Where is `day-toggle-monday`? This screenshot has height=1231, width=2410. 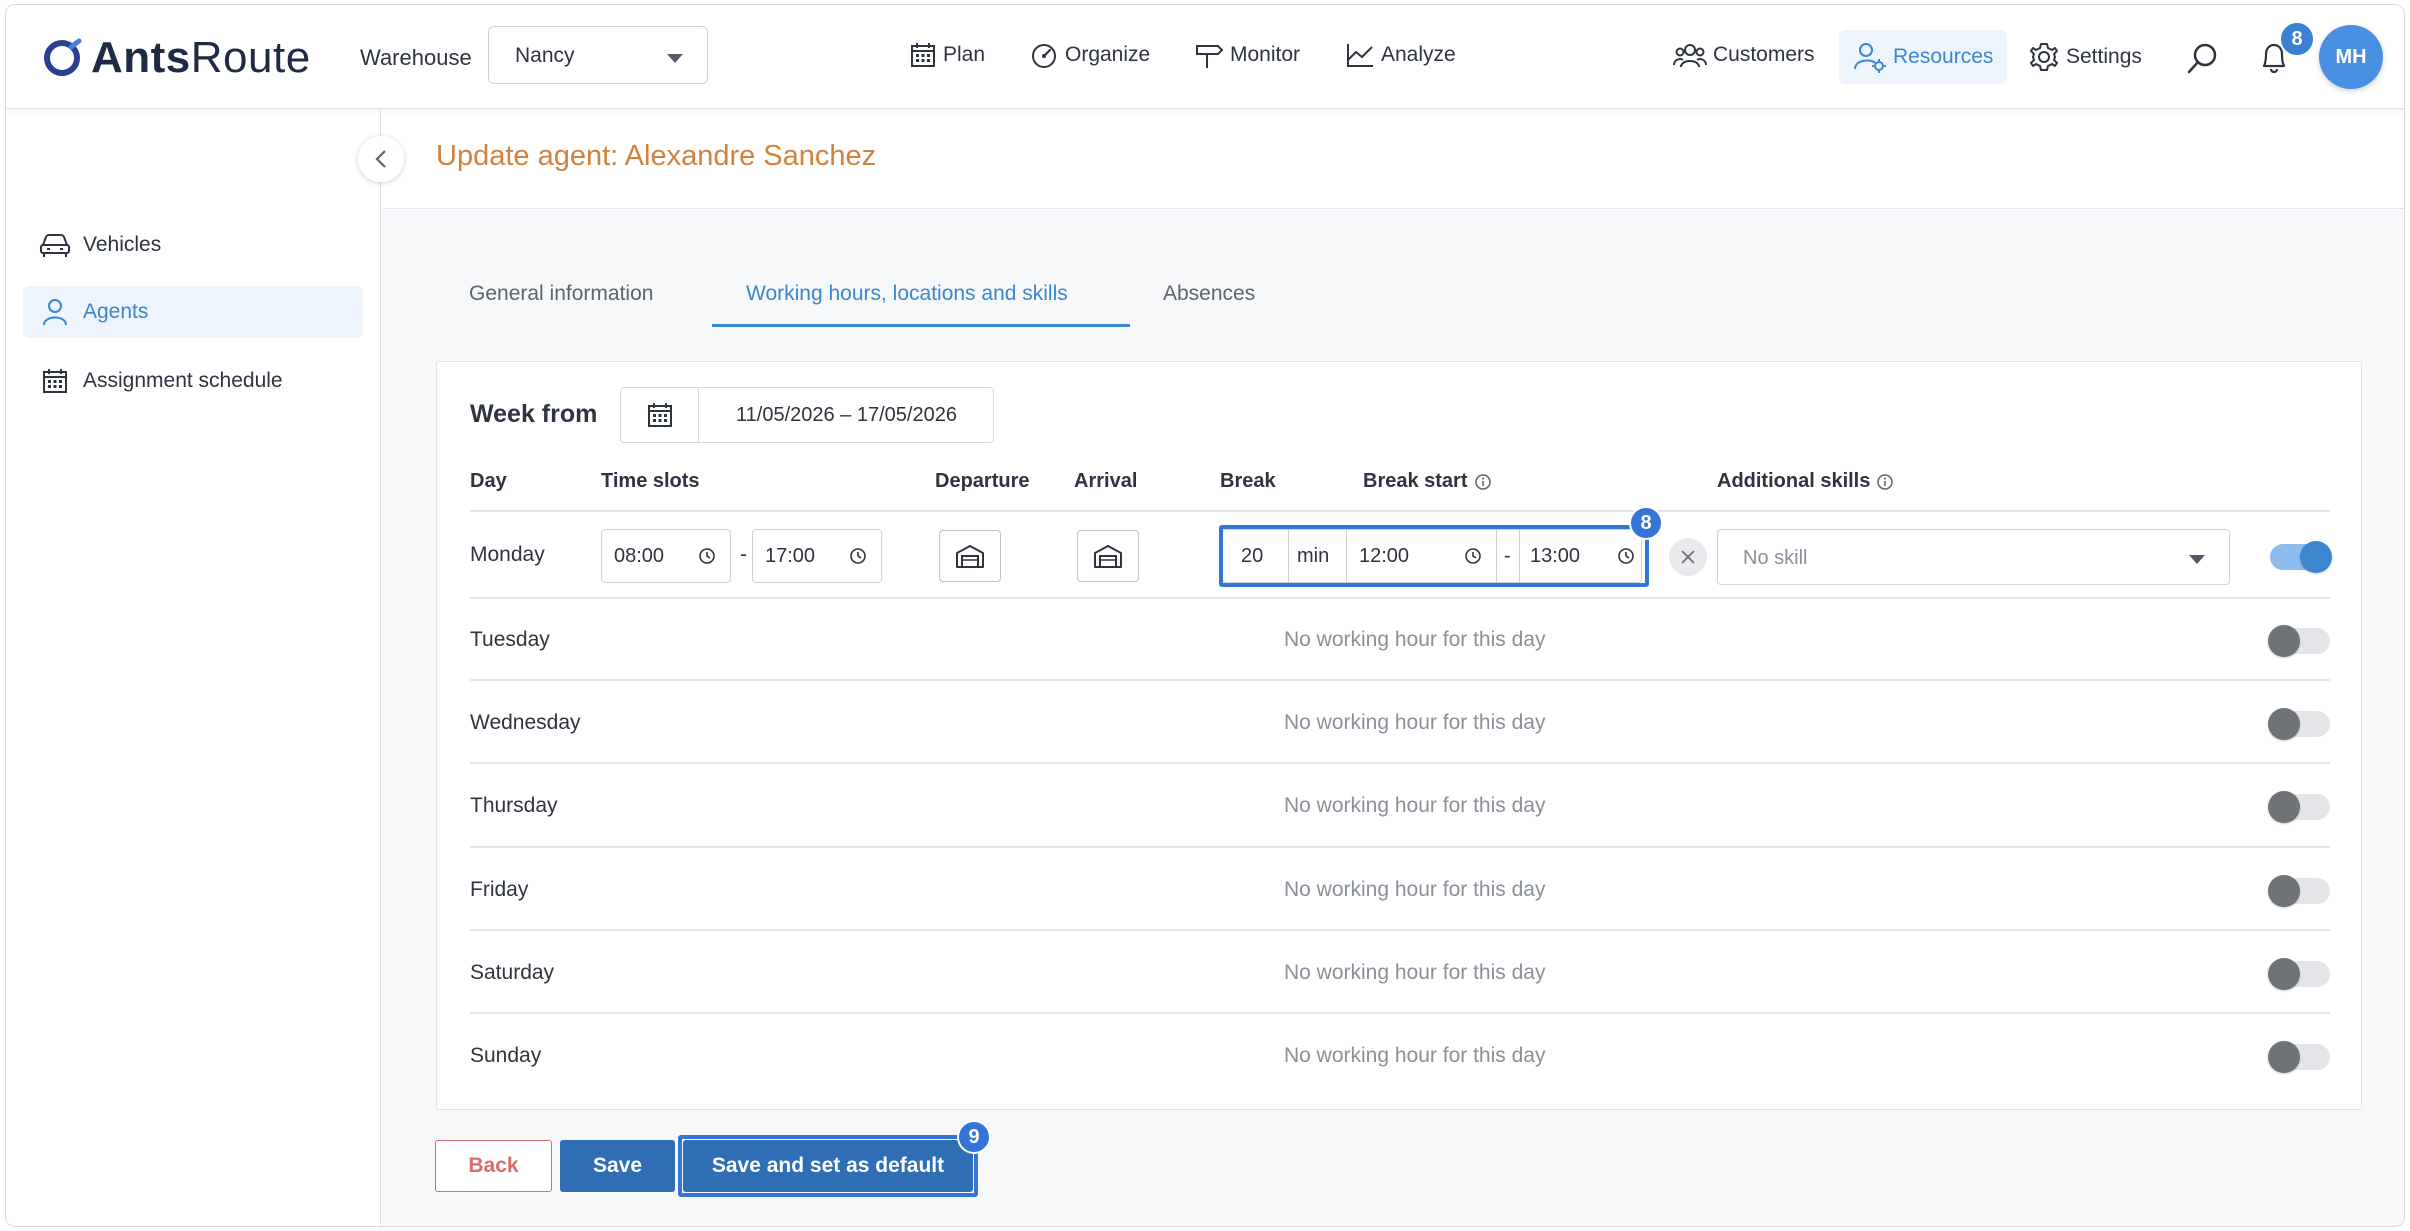 day-toggle-monday is located at coordinates (2301, 557).